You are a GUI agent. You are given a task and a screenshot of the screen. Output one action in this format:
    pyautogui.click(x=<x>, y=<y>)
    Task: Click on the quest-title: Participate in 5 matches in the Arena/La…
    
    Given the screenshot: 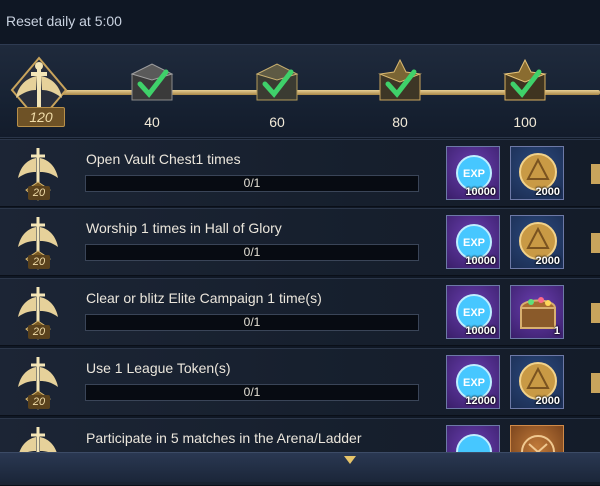 What is the action you would take?
    pyautogui.click(x=224, y=438)
    